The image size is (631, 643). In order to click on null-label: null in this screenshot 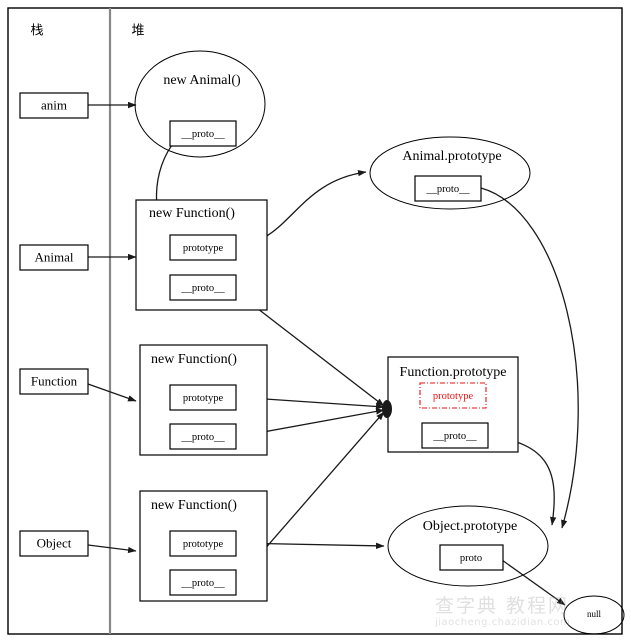, I will do `click(594, 614)`.